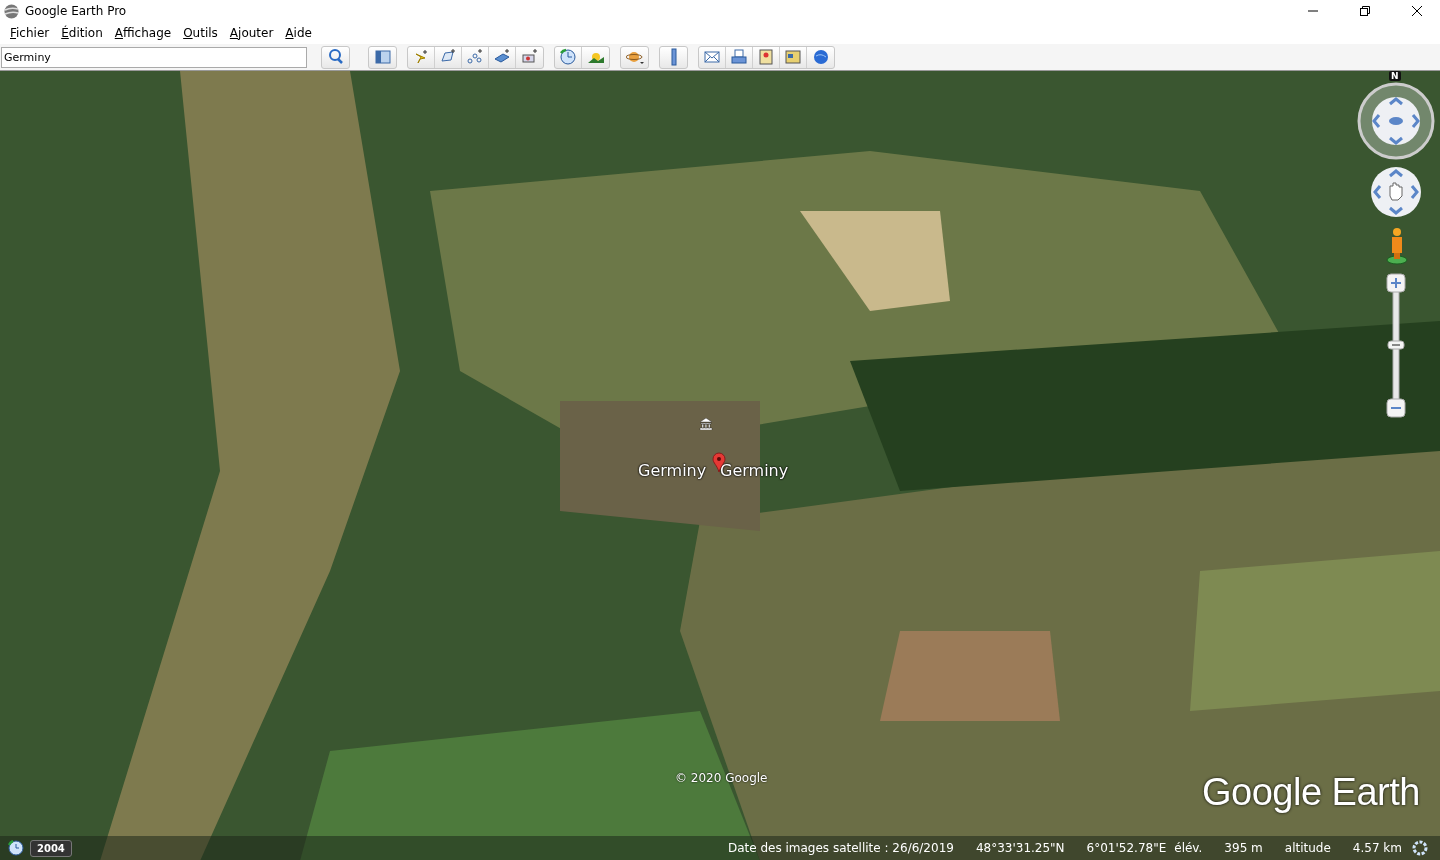 This screenshot has width=1440, height=860. What do you see at coordinates (1395, 76) in the screenshot?
I see `north-label: N` at bounding box center [1395, 76].